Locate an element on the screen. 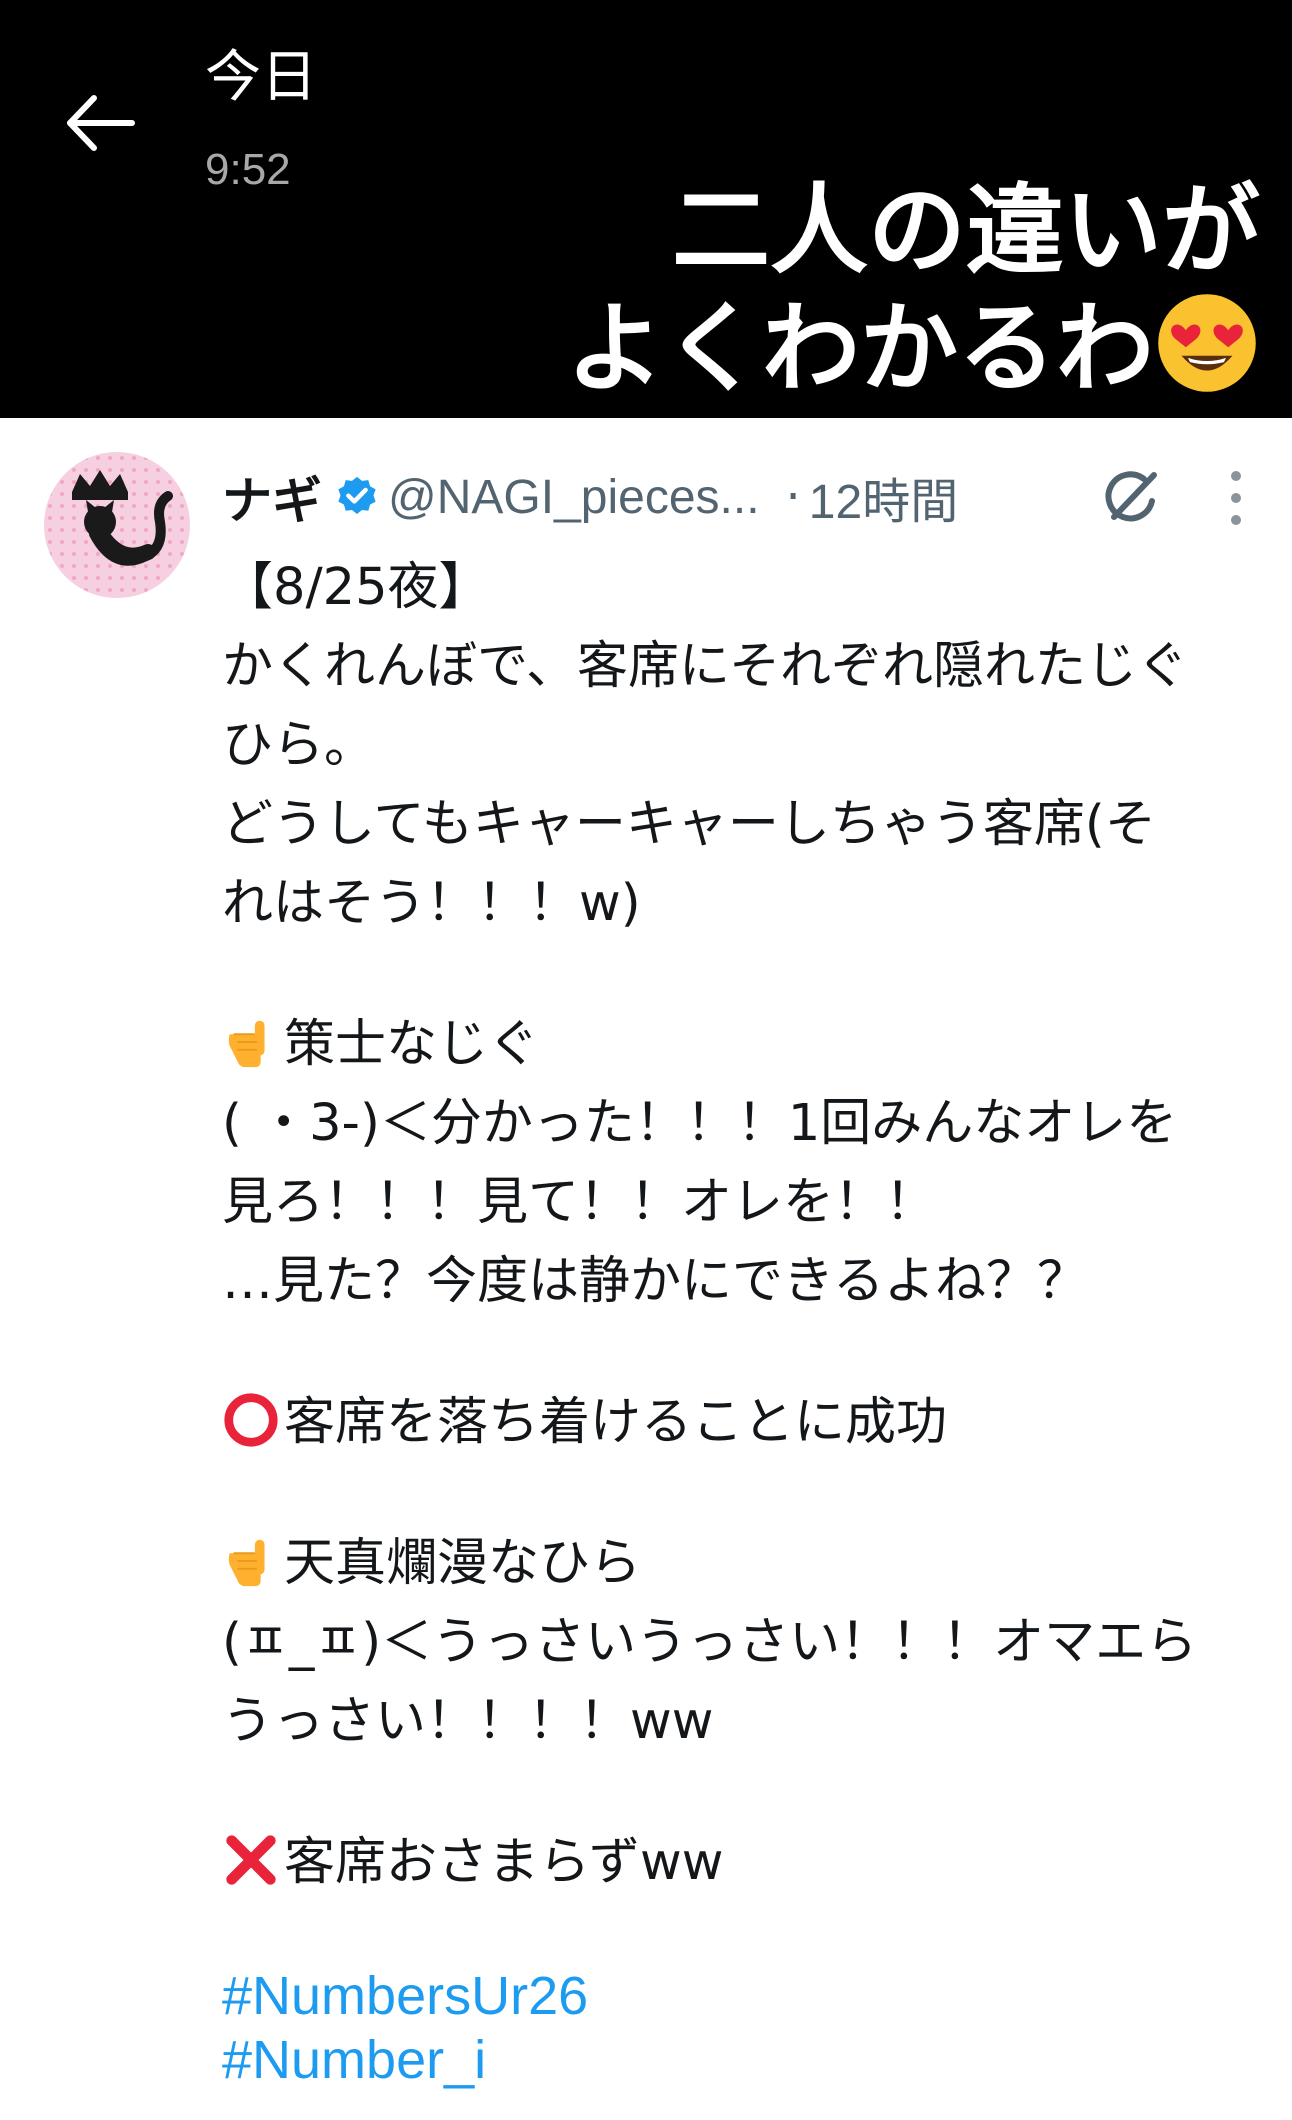  overlay-caption: 二人の違いが よくわかるわ is located at coordinates (880, 290).